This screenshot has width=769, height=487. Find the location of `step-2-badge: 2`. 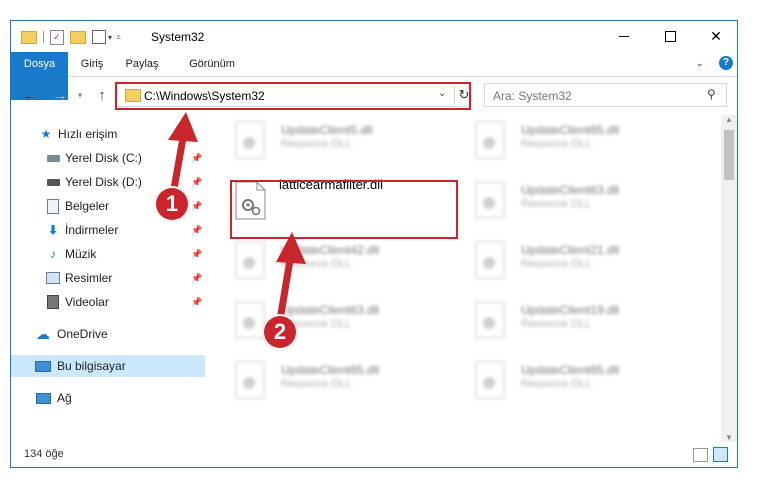

step-2-badge: 2 is located at coordinates (280, 332).